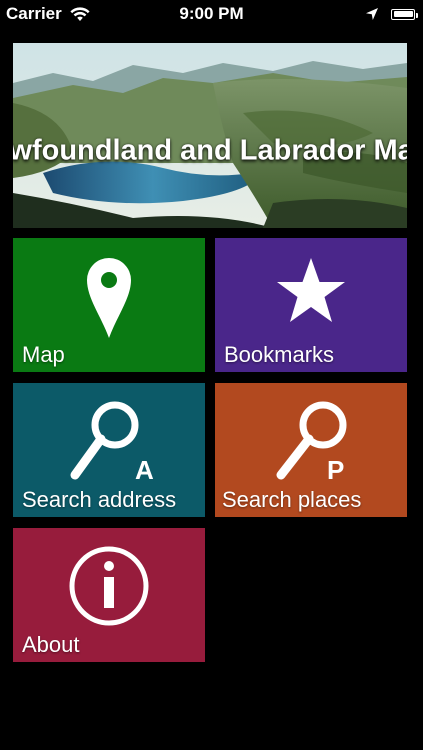 The image size is (423, 750). I want to click on search-address-tile: A Search address, so click(109, 450).